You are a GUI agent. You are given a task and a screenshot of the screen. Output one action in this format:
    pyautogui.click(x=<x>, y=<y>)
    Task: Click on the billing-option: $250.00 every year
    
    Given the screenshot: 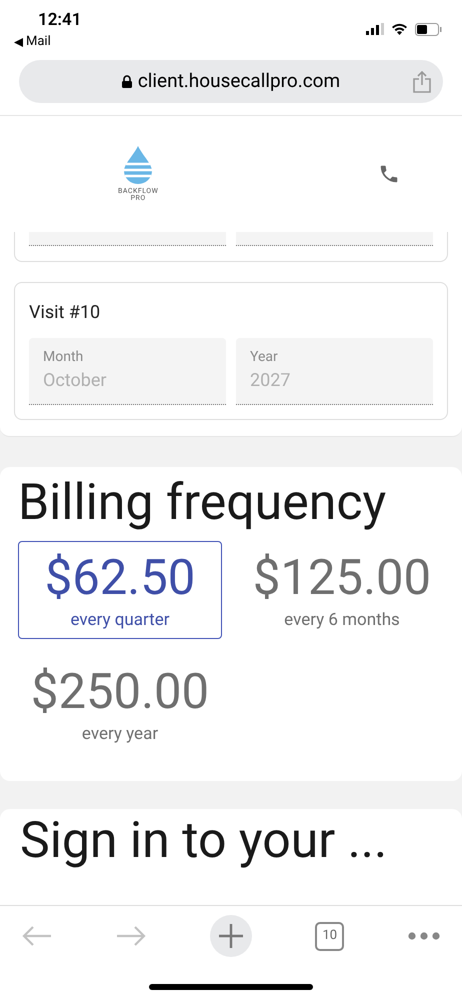 What is the action you would take?
    pyautogui.click(x=120, y=704)
    